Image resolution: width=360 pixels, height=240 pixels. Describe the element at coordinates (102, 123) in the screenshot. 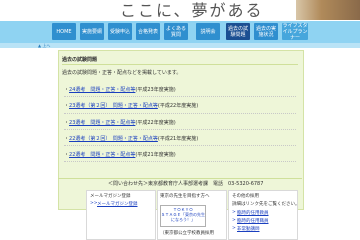

I see `exam-link: 23選考 問題・正答・配点等` at that location.